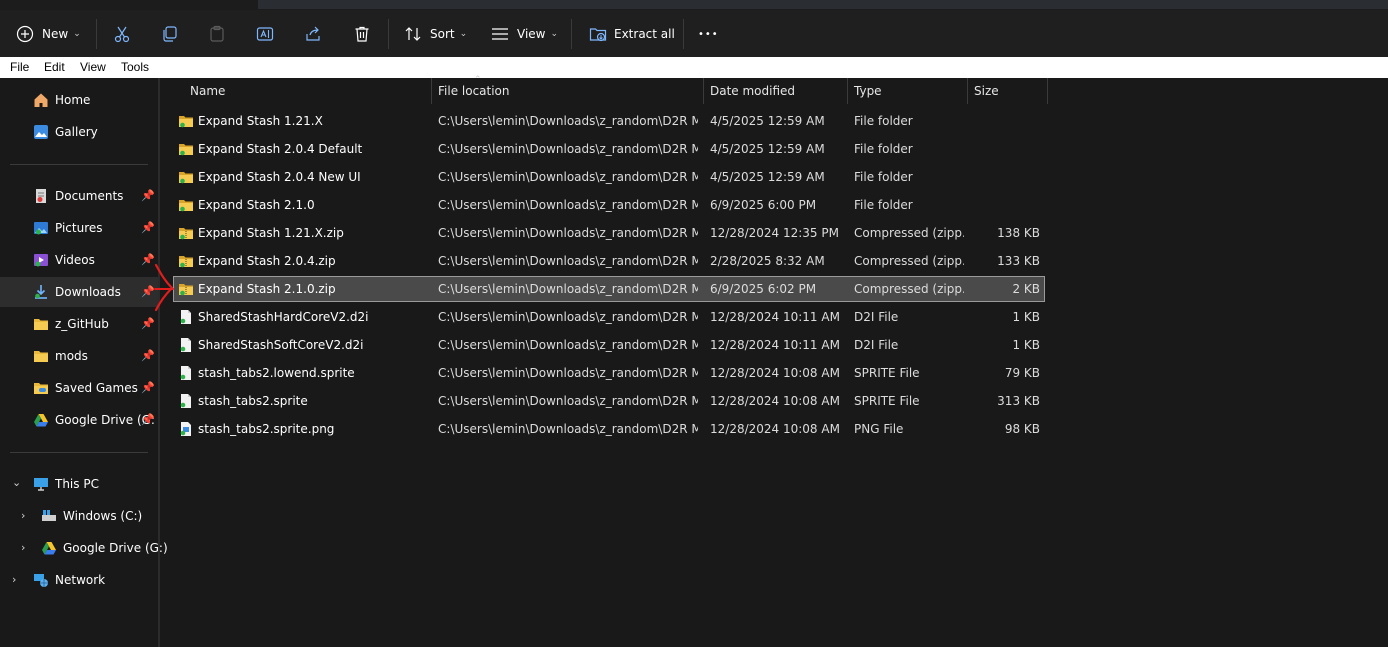 This screenshot has width=1388, height=647. What do you see at coordinates (1026, 289) in the screenshot?
I see `file-size: 2 KB` at bounding box center [1026, 289].